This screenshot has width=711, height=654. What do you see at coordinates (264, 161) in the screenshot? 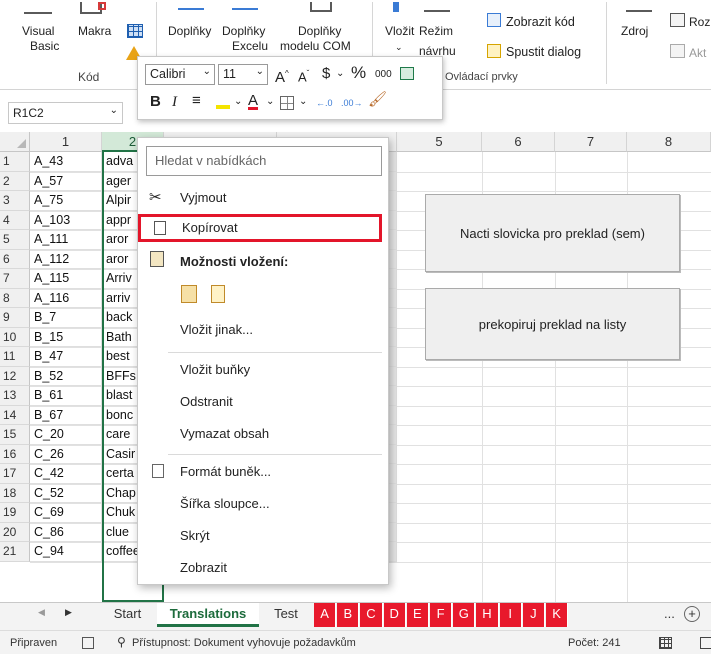
I see `menu-search-input: Hledat v nabídkách` at bounding box center [264, 161].